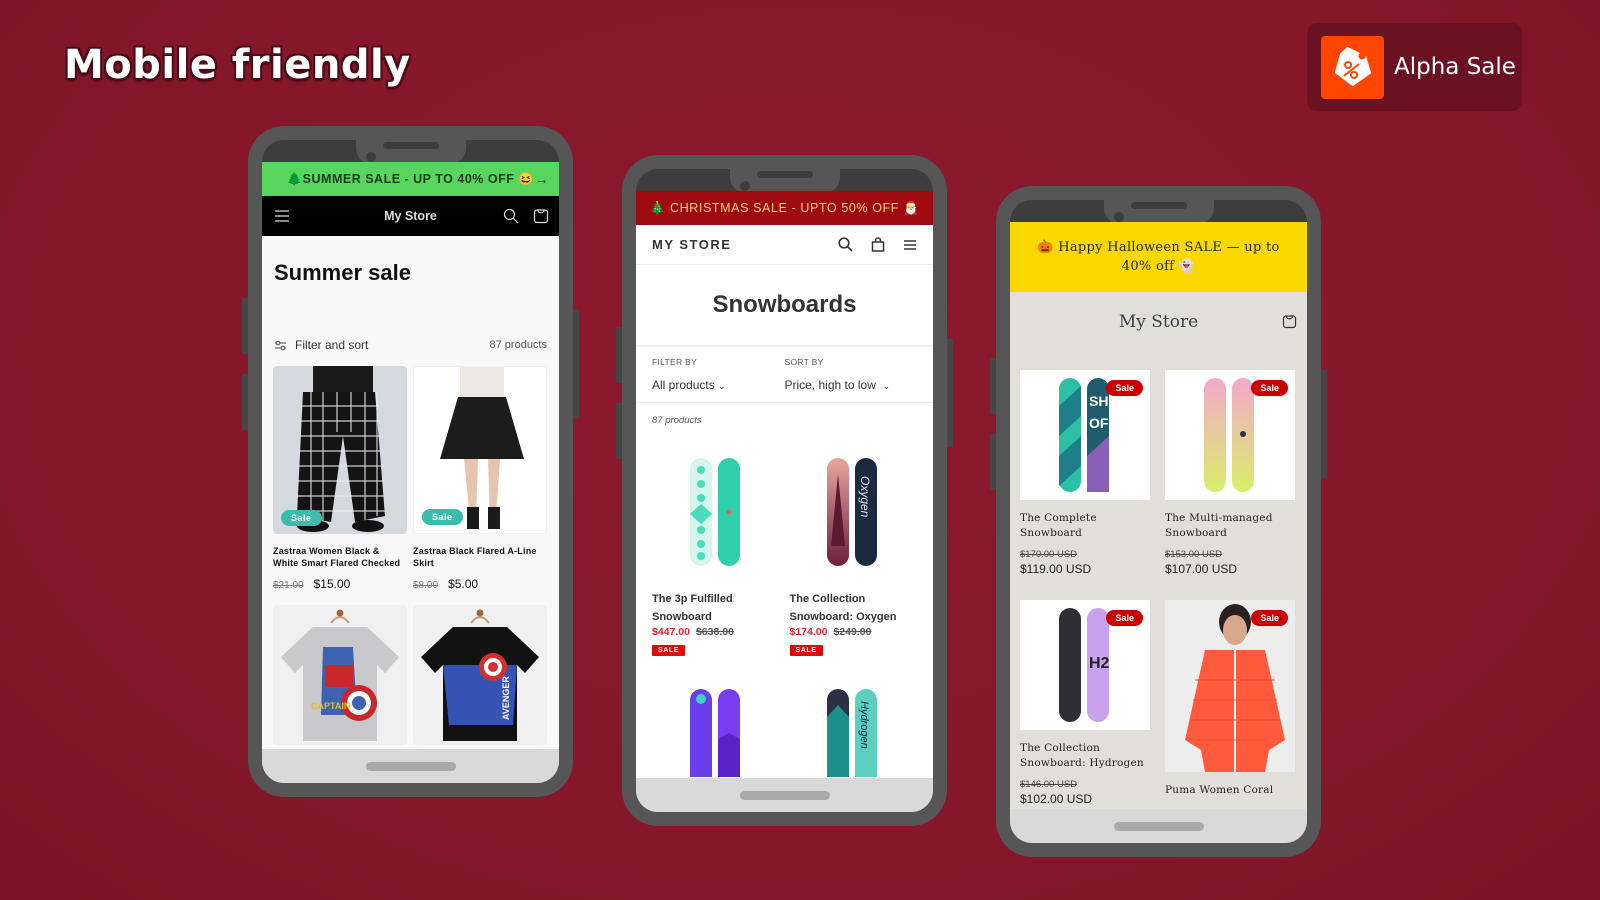 The width and height of the screenshot is (1600, 900). I want to click on product-image: CAPTAIN, so click(340, 675).